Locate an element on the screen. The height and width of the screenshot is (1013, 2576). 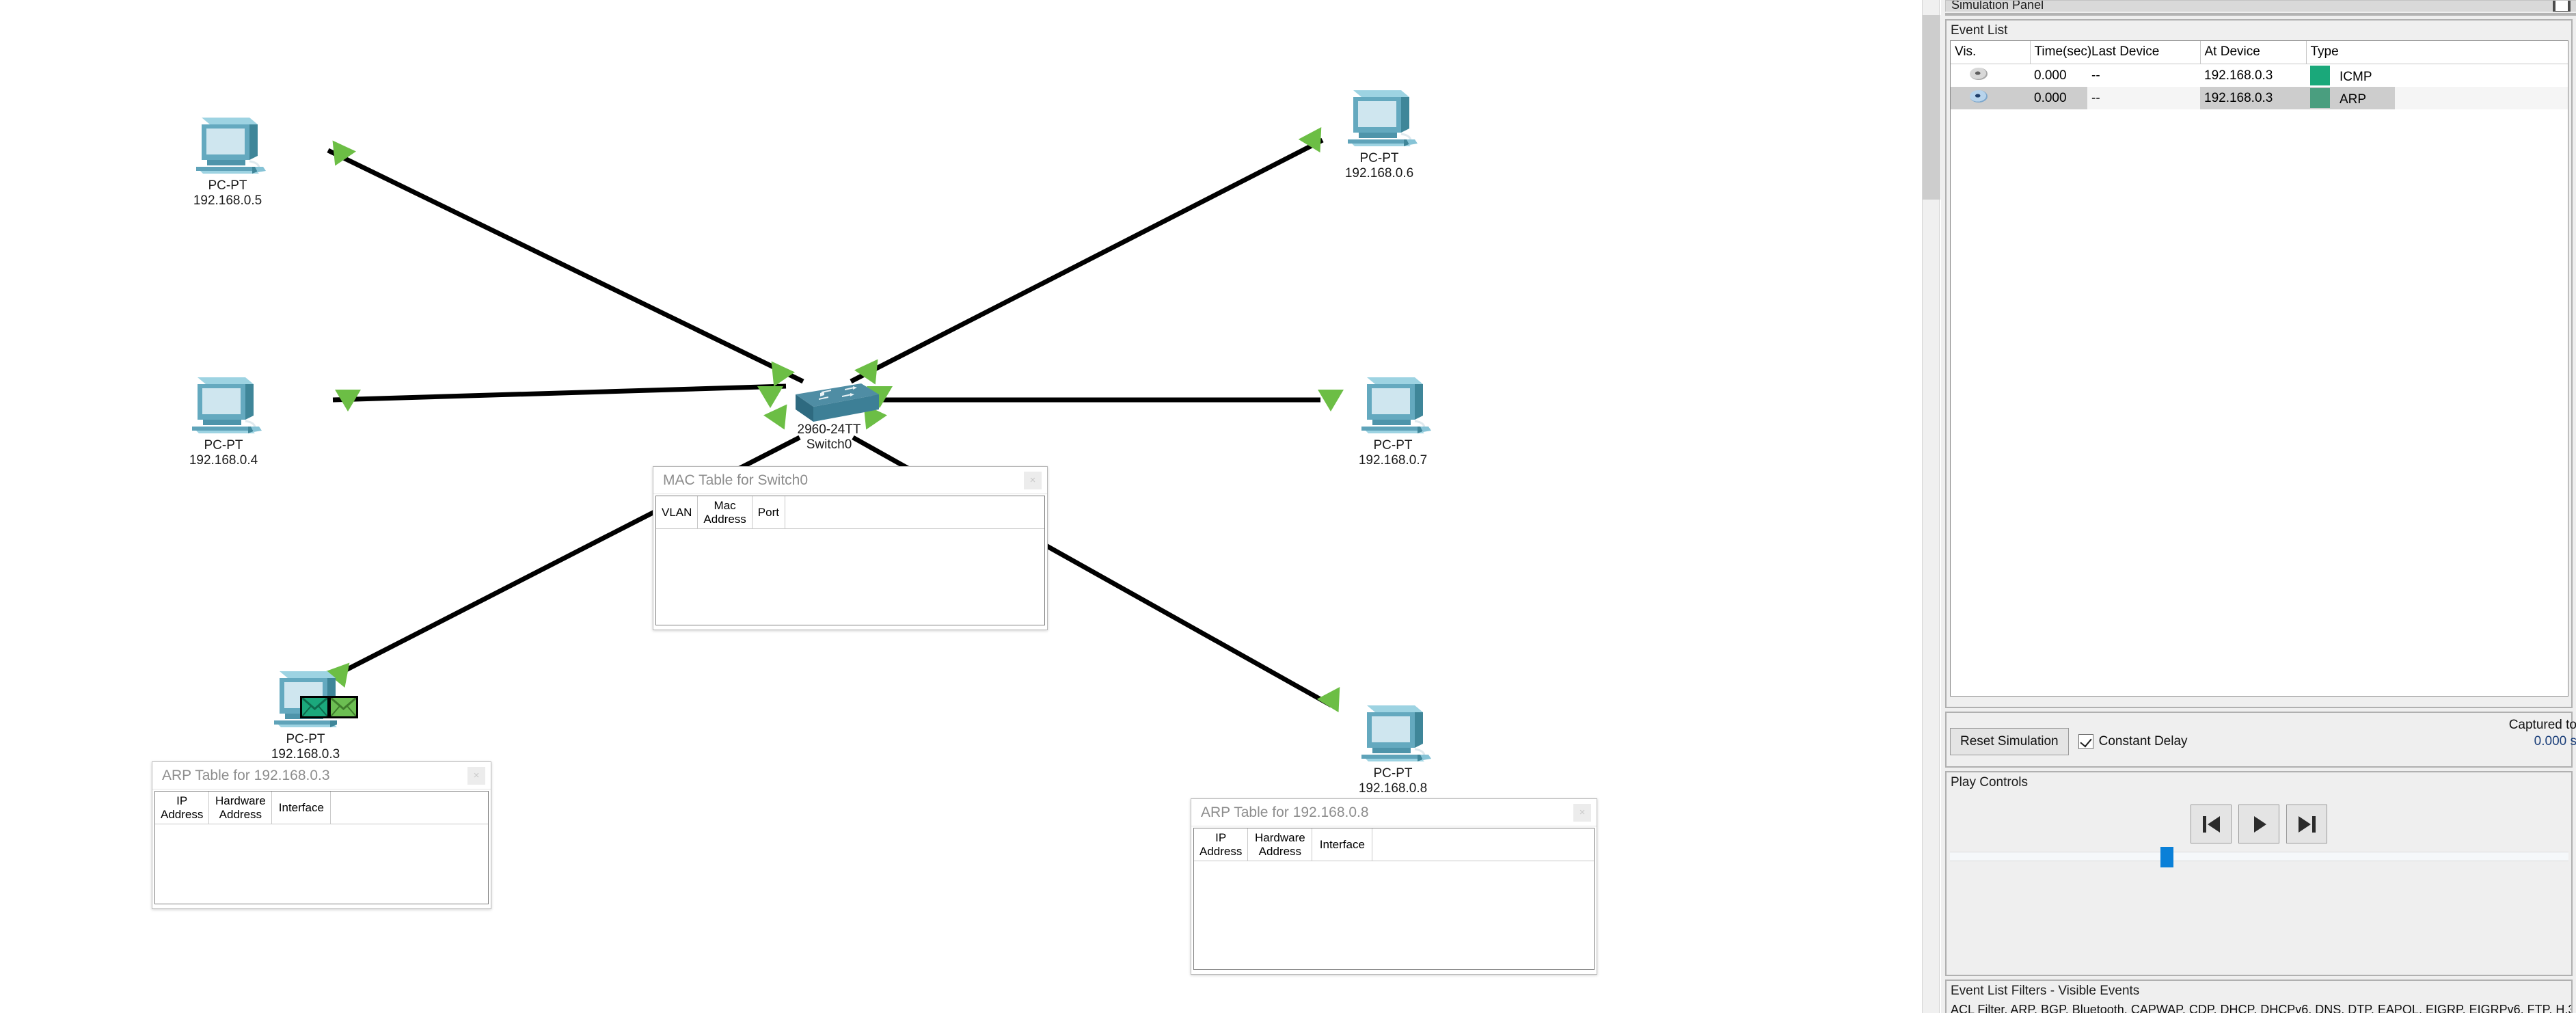
mac-table-titlebar: MAC Table for Switch0 × is located at coordinates (850, 480).